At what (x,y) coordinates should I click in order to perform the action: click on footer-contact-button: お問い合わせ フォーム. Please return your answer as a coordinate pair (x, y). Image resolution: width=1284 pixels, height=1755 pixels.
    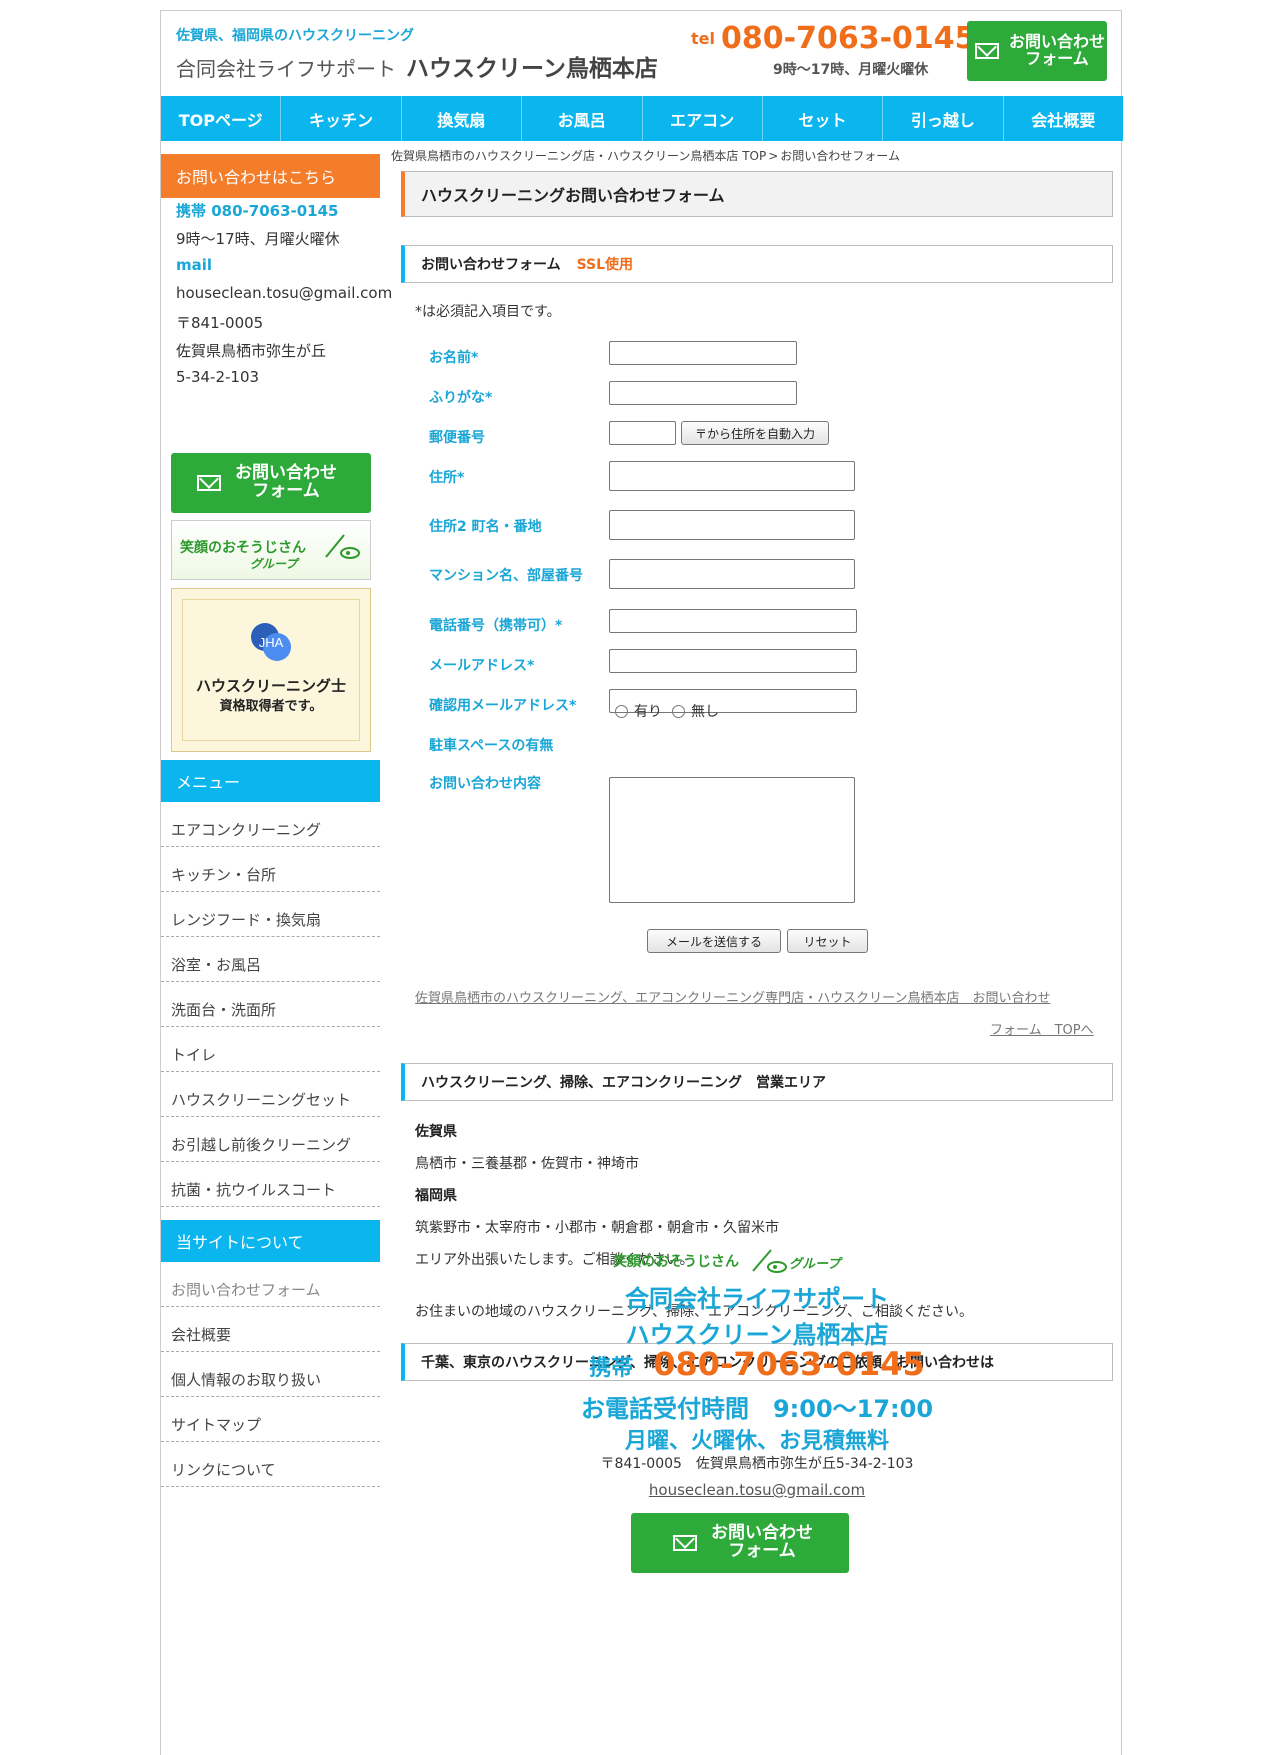
    Looking at the image, I should click on (740, 1543).